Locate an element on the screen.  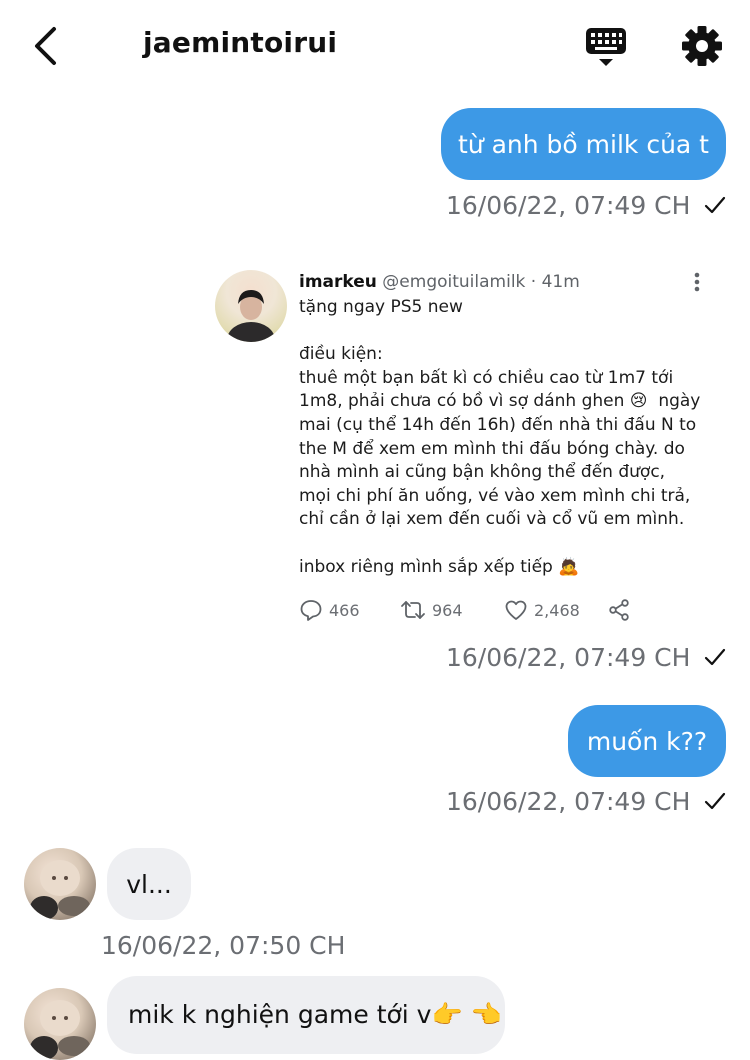
tweet-author-avatar is located at coordinates (251, 306).